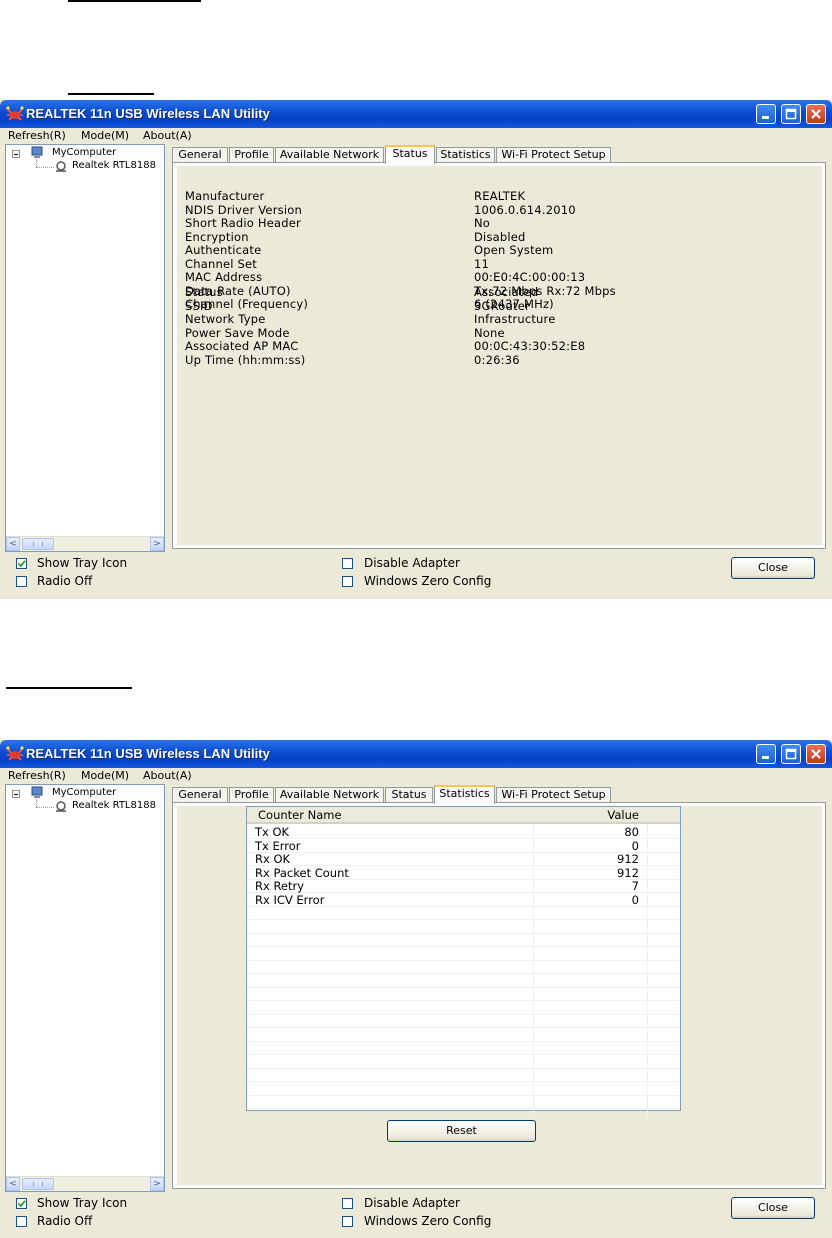  I want to click on column-header-value: Value, so click(623, 815).